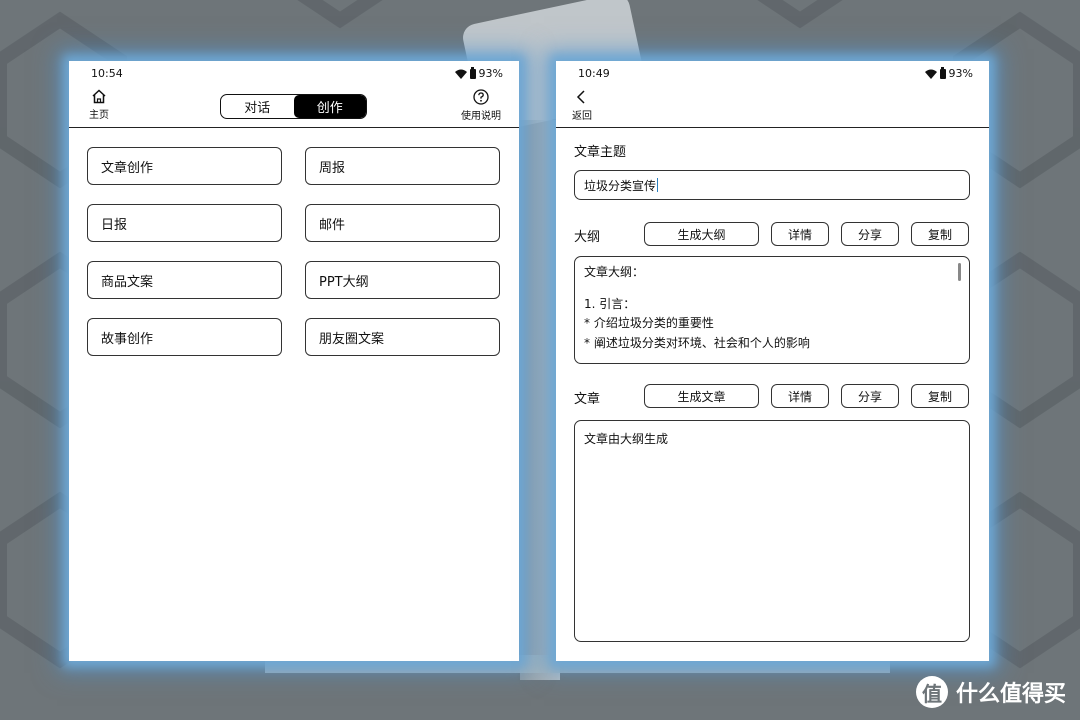 The height and width of the screenshot is (720, 1080). I want to click on chevron-left-icon, so click(580, 97).